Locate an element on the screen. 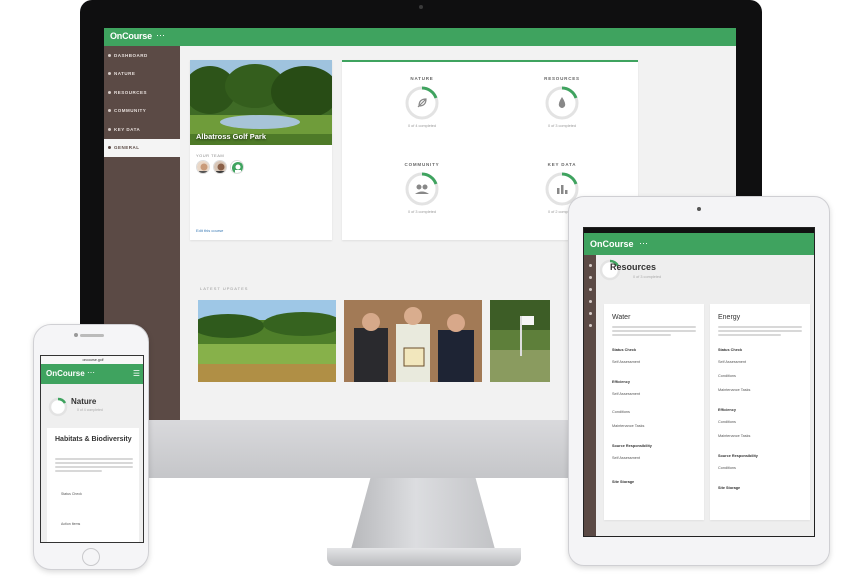  sidebar-item-label: NATURE is located at coordinates (125, 74).